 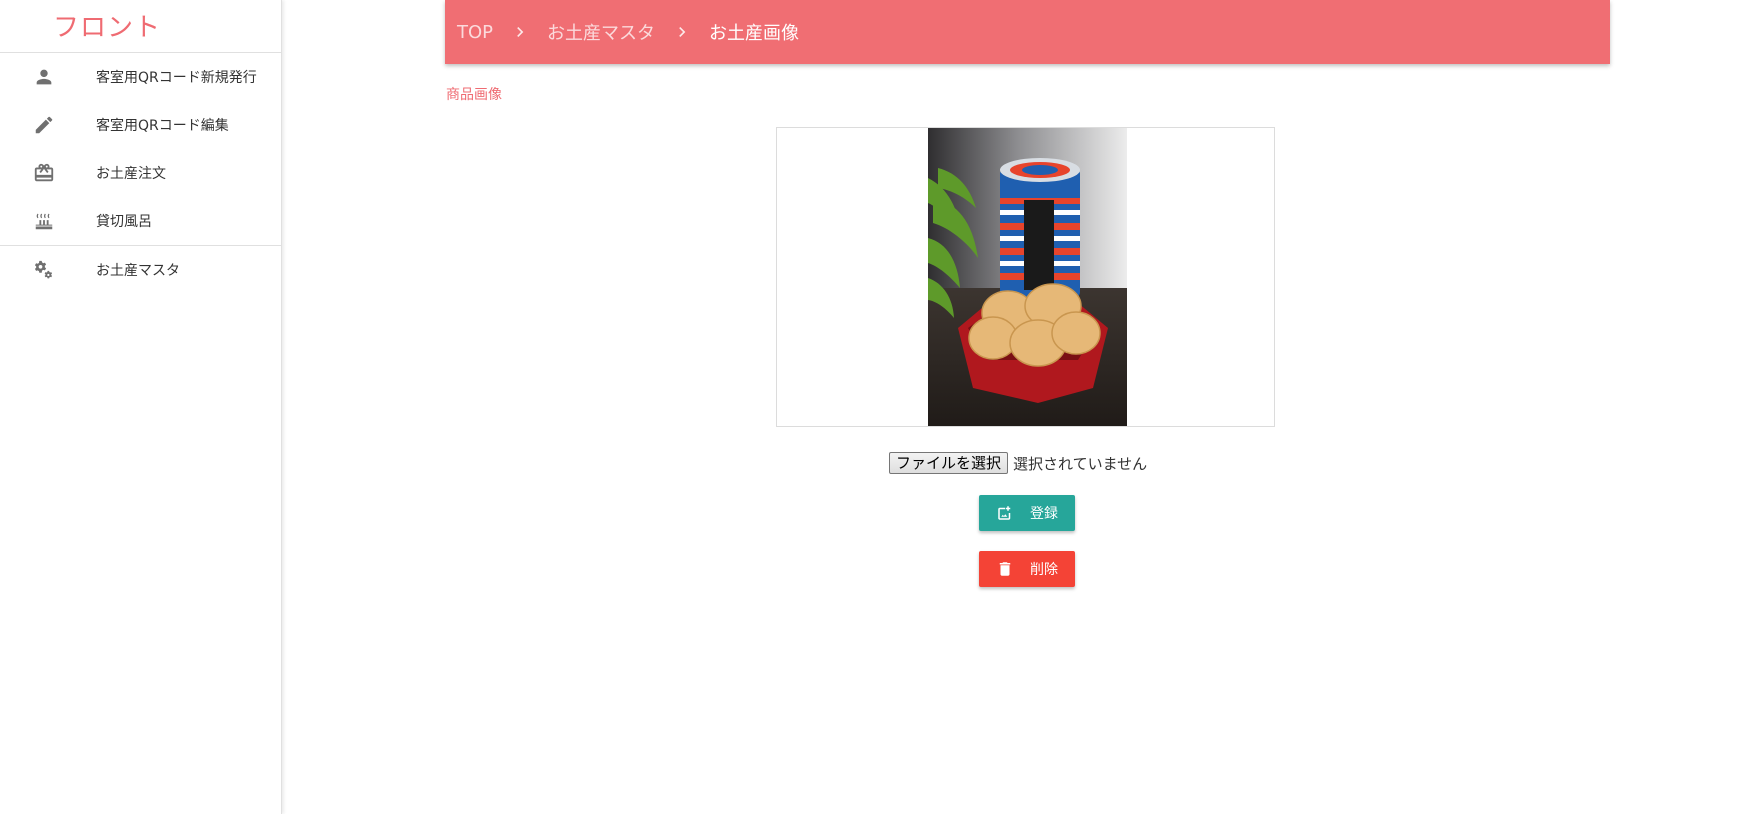 I want to click on sidebar-item-label: 客室用QRコード編集, so click(x=162, y=126).